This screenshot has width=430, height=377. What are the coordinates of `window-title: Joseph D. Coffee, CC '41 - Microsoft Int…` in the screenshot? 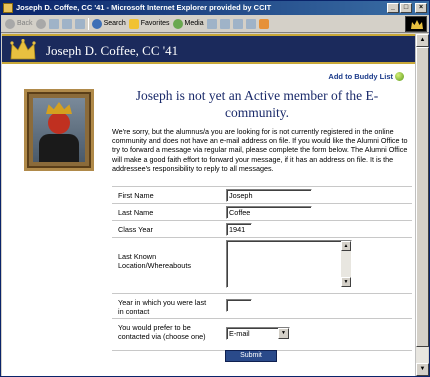 It's located at (144, 7).